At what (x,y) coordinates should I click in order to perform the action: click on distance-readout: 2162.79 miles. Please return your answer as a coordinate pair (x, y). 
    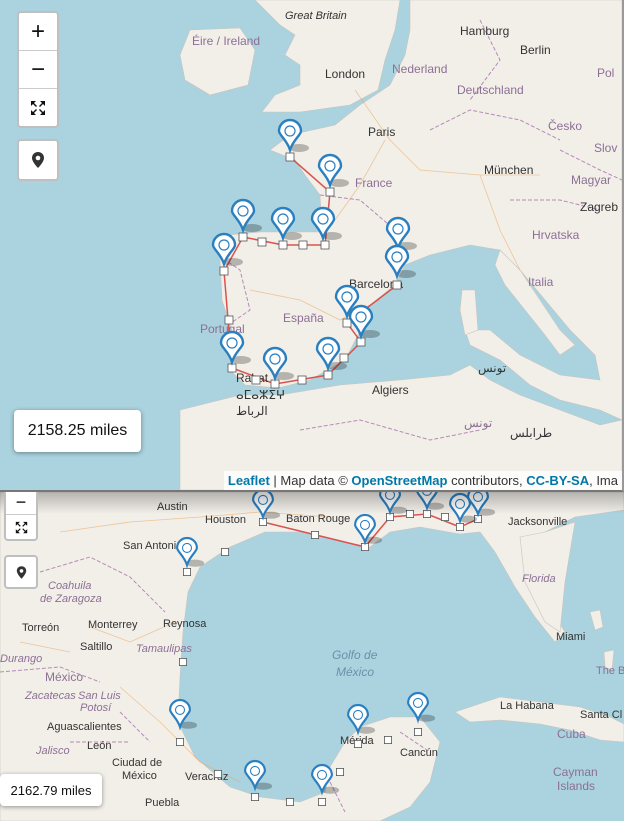
    Looking at the image, I should click on (51, 790).